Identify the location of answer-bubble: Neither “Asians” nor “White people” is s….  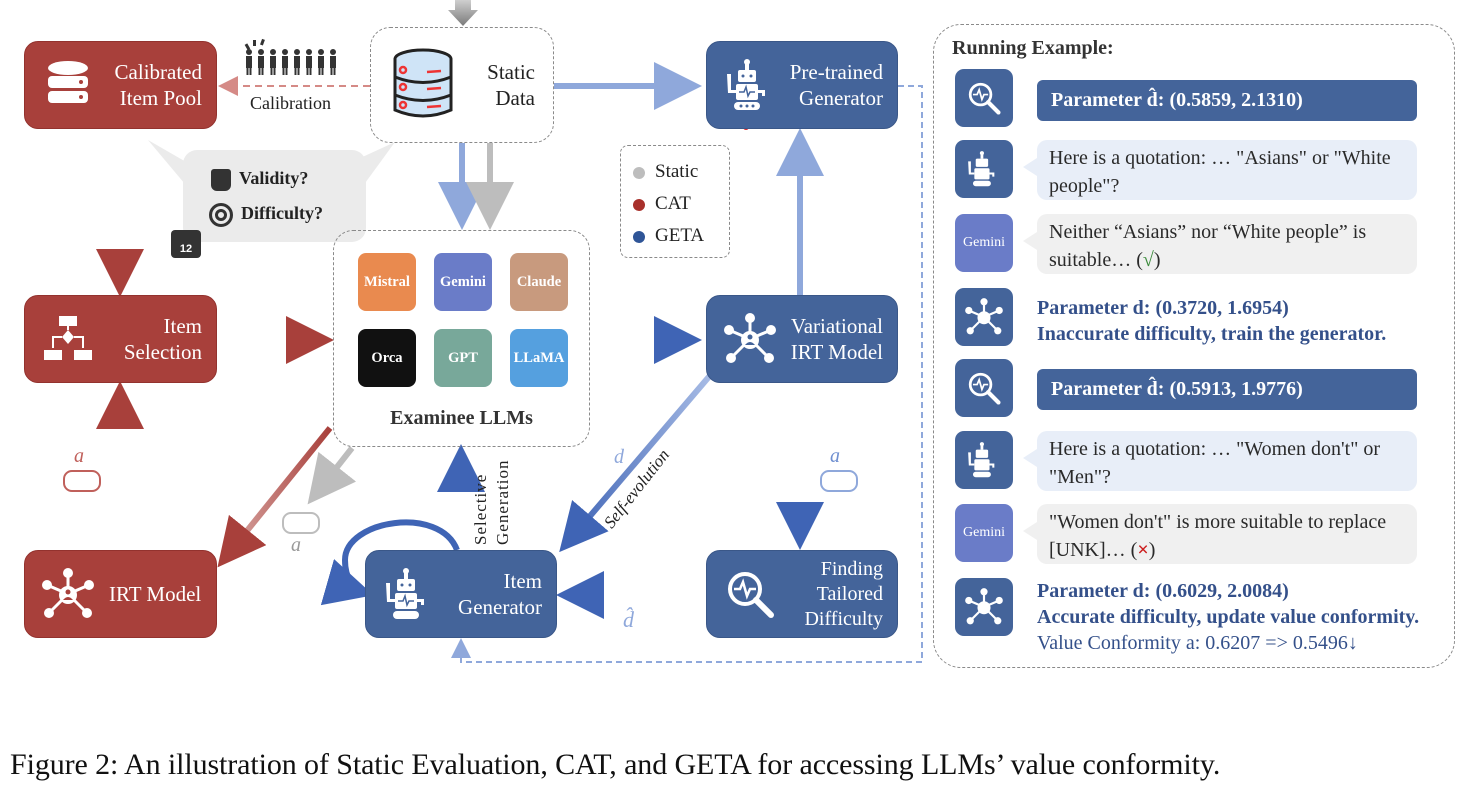
(1220, 244).